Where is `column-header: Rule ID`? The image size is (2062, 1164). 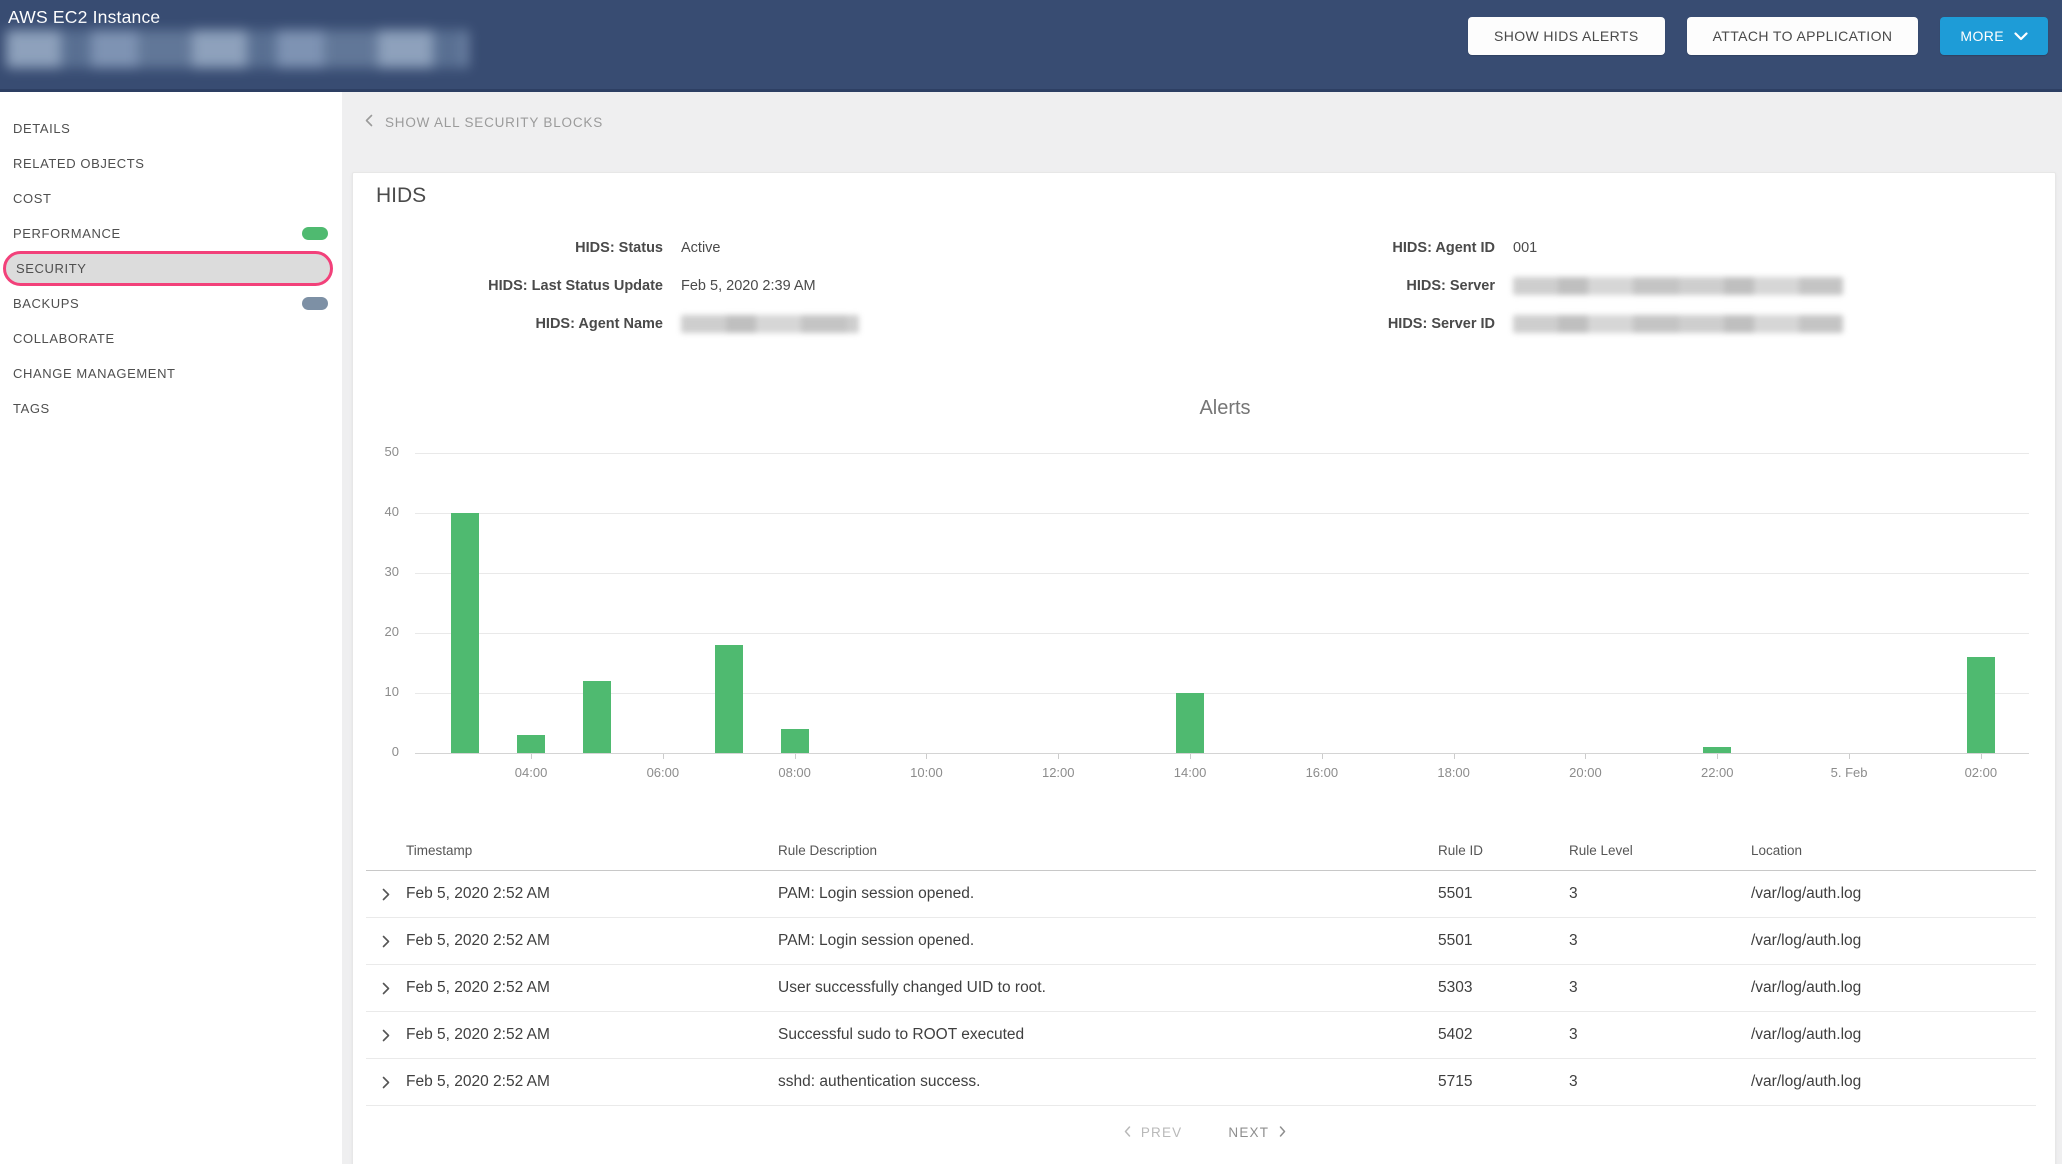
column-header: Rule ID is located at coordinates (1461, 850).